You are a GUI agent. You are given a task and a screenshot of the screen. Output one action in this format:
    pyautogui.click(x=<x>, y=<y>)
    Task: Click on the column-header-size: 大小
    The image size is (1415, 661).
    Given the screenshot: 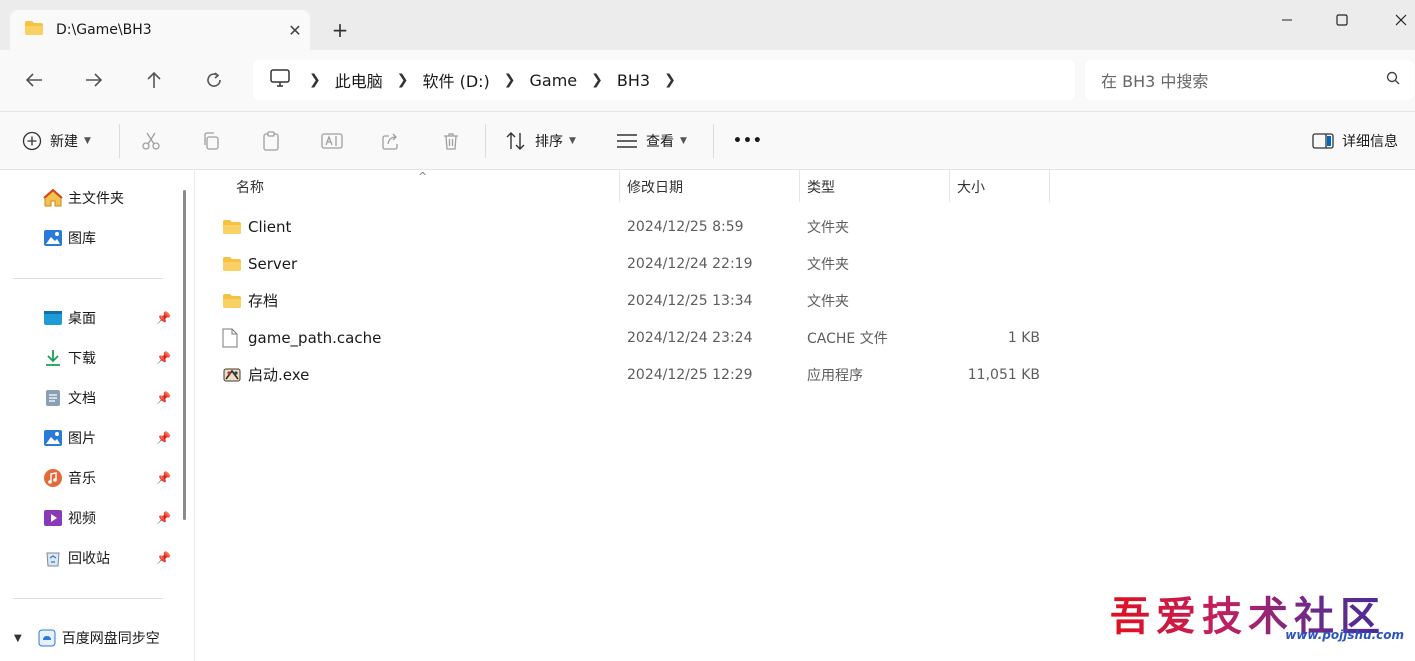 What is the action you would take?
    pyautogui.click(x=971, y=187)
    